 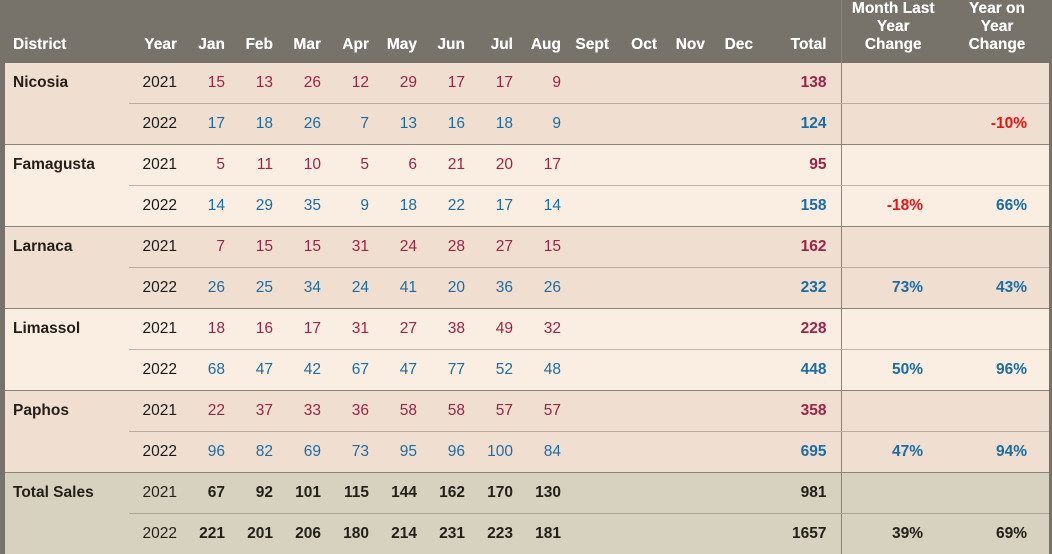 I want to click on cell-mar: 206, so click(x=303, y=534).